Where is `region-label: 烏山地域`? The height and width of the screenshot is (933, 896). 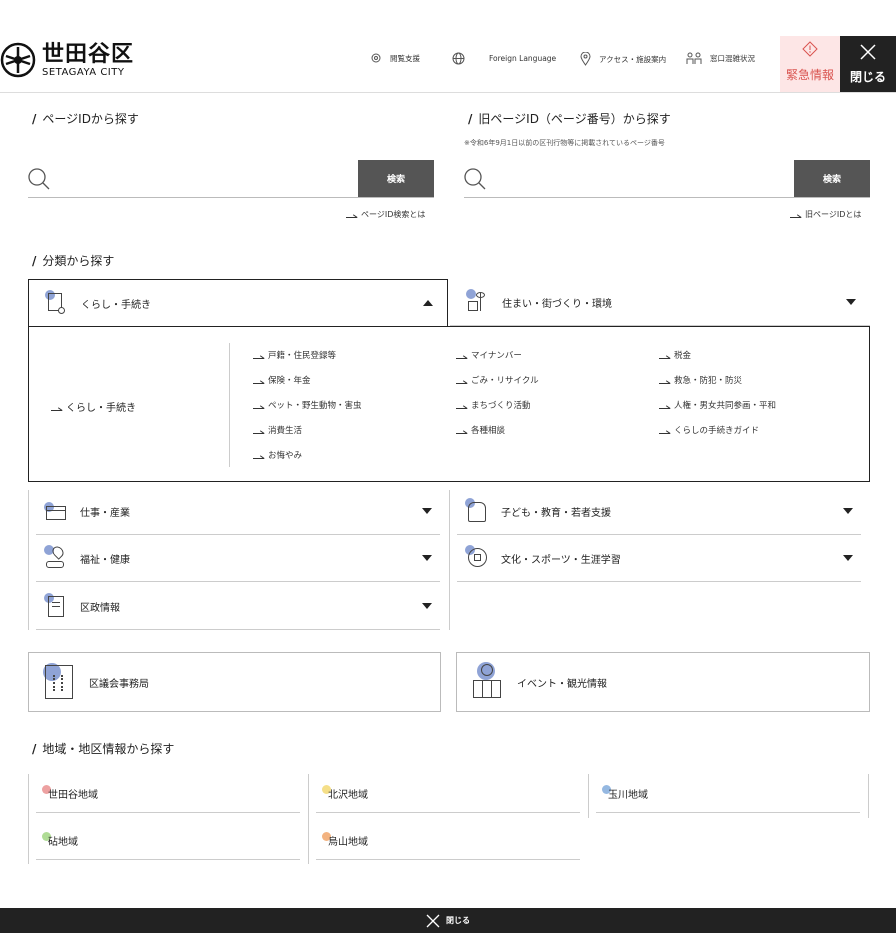 region-label: 烏山地域 is located at coordinates (348, 842).